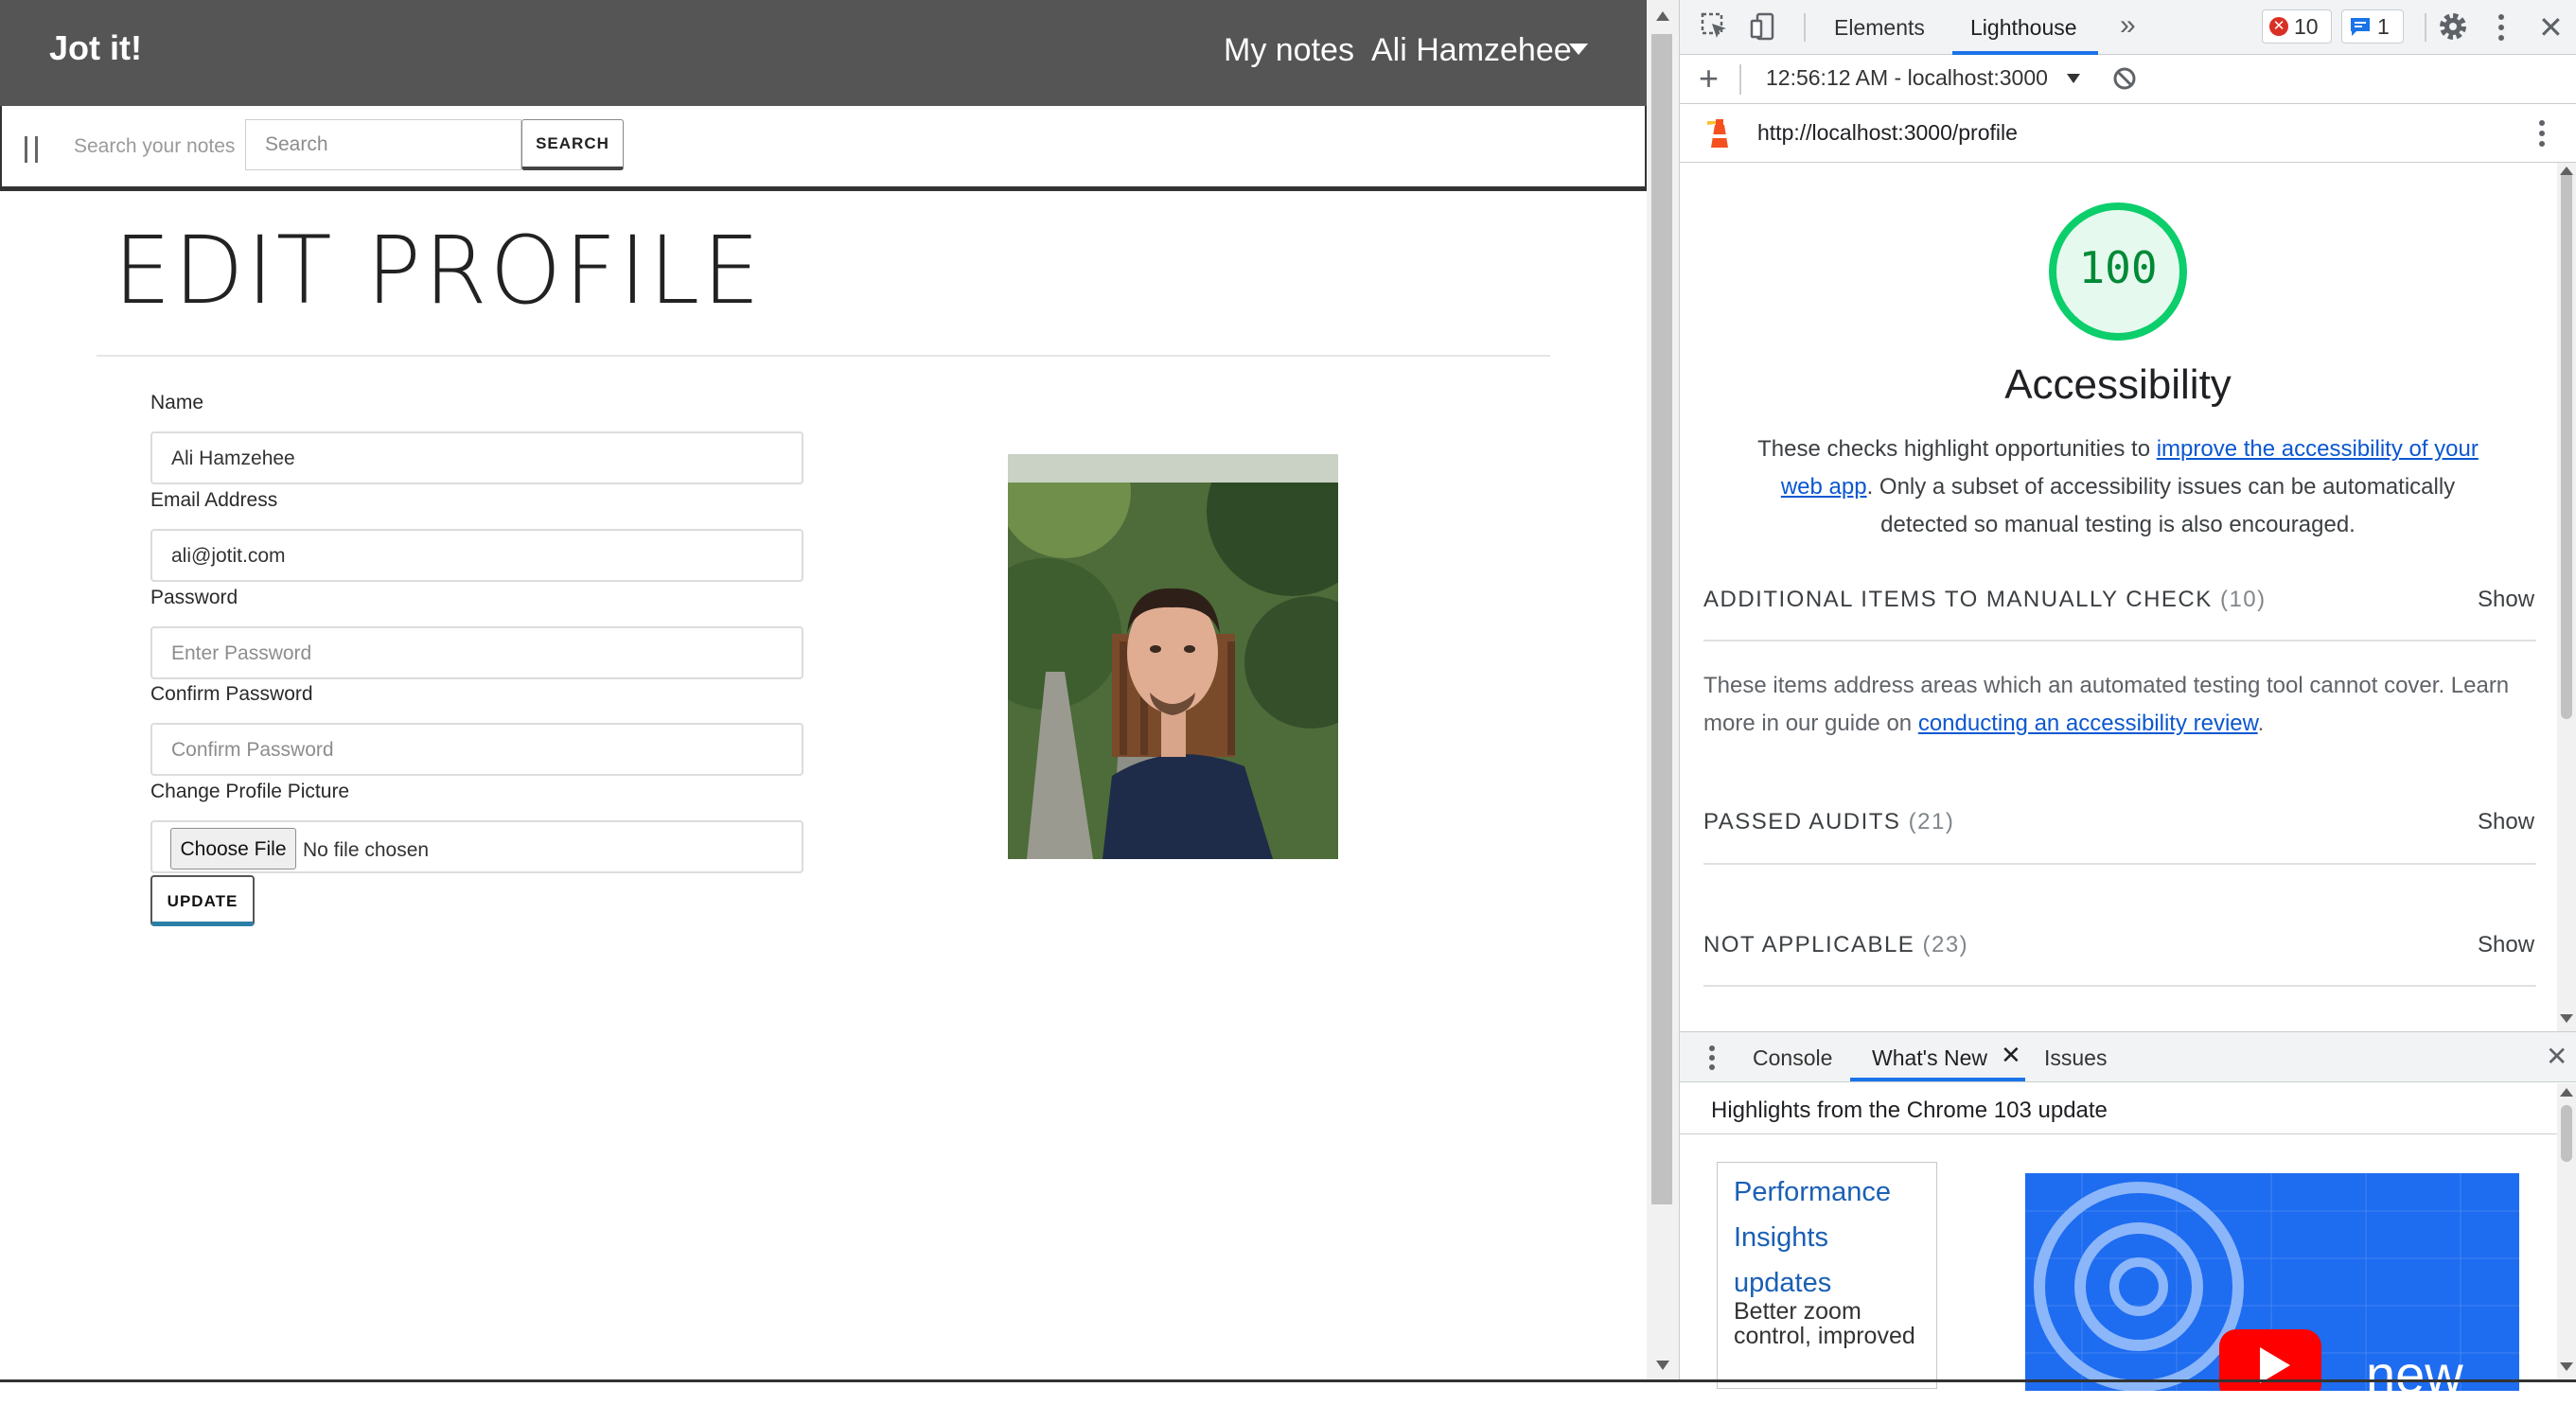 The width and height of the screenshot is (2576, 1405). I want to click on manual-description-text: ., so click(2261, 723).